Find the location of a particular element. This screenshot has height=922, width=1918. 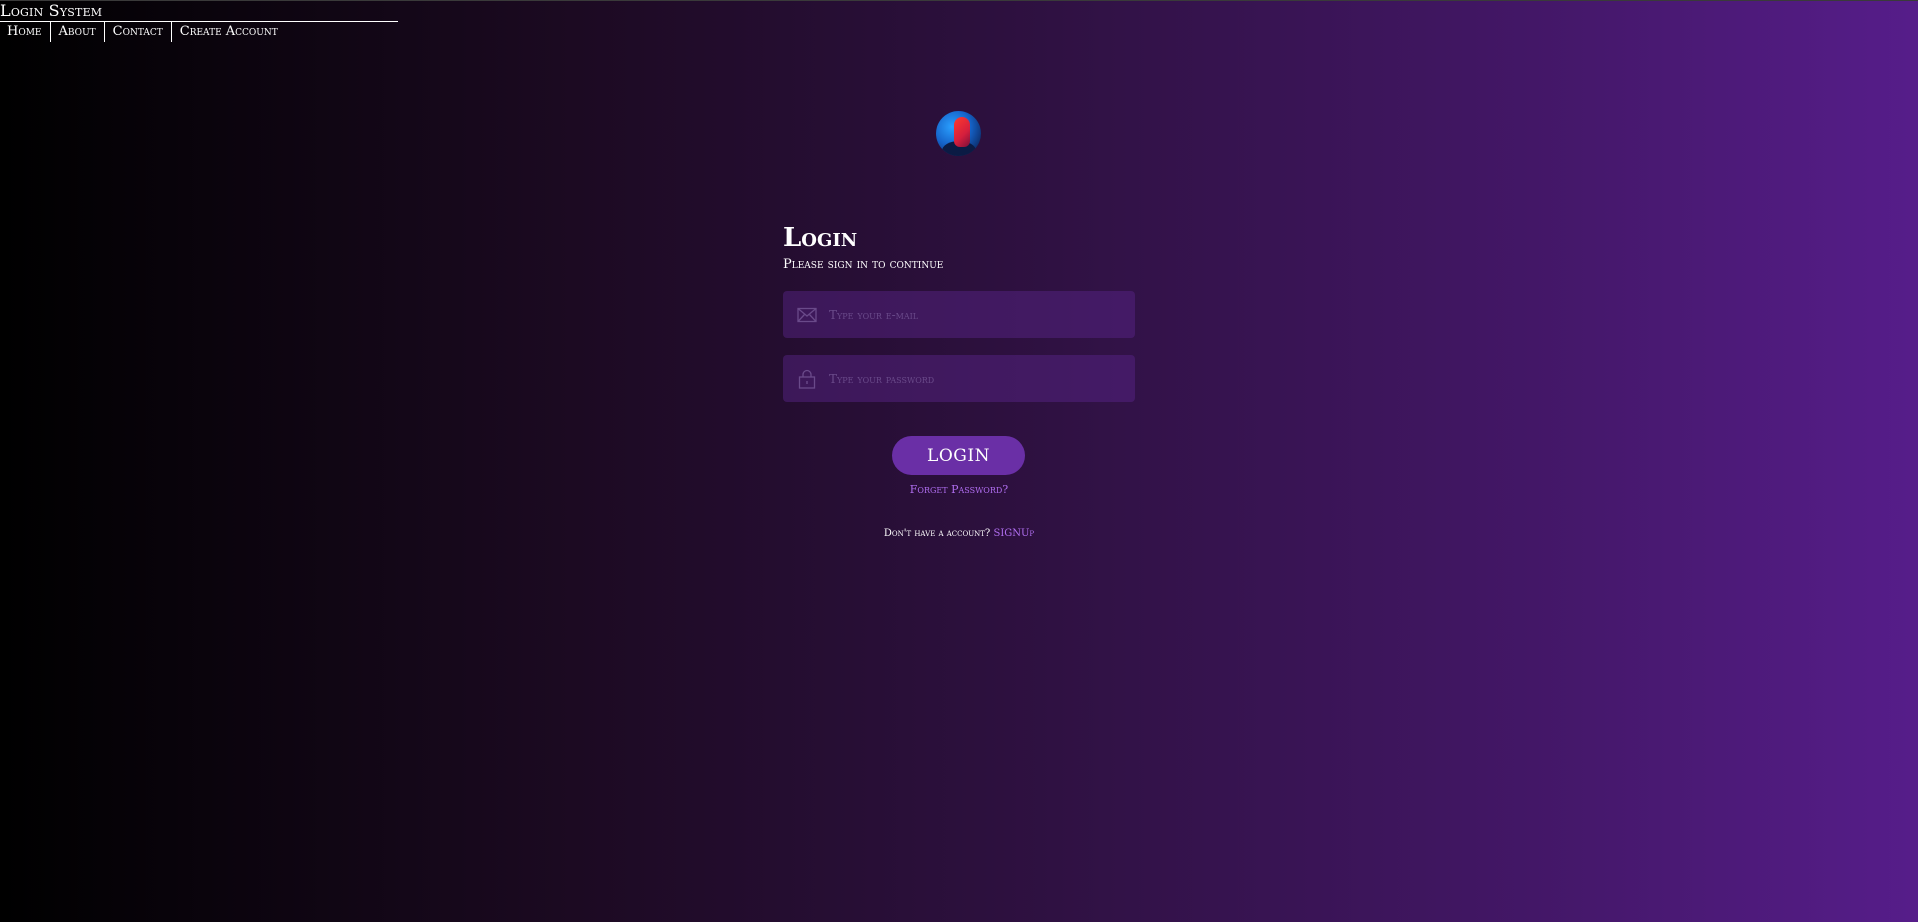

envelope-icon is located at coordinates (807, 315).